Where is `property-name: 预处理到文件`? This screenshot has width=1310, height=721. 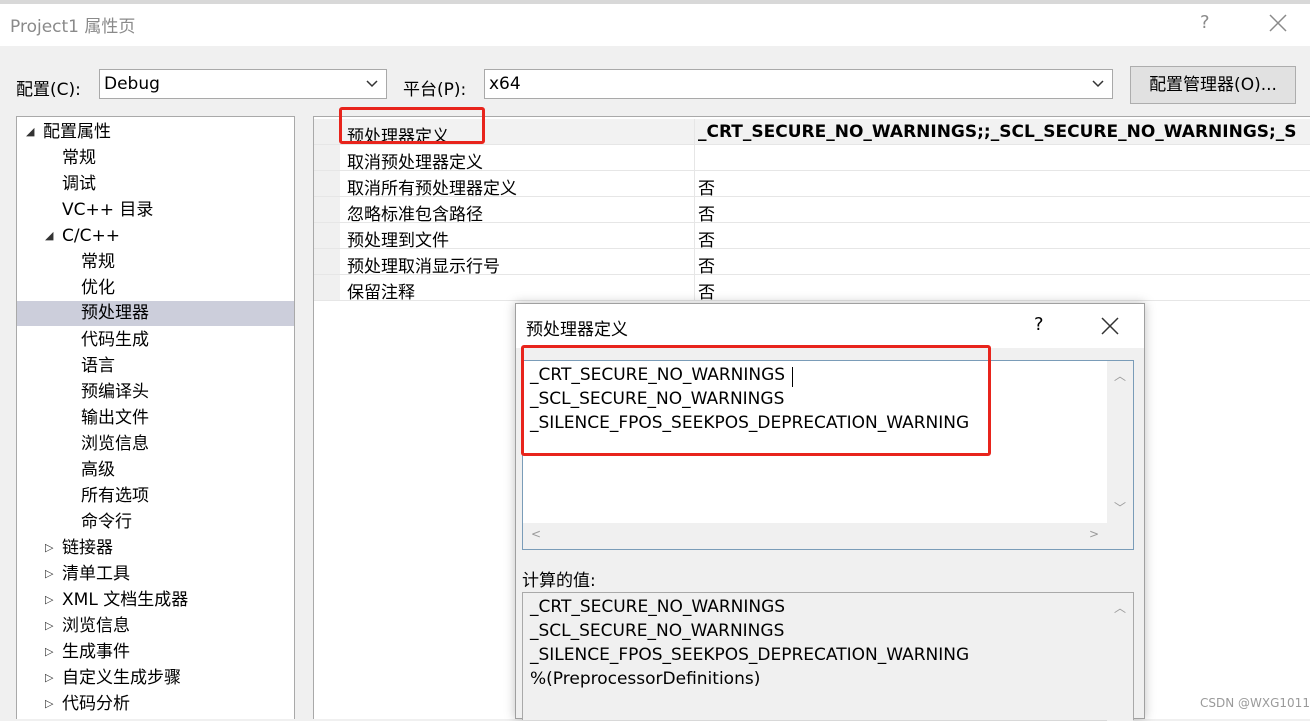 property-name: 预处理到文件 is located at coordinates (398, 241).